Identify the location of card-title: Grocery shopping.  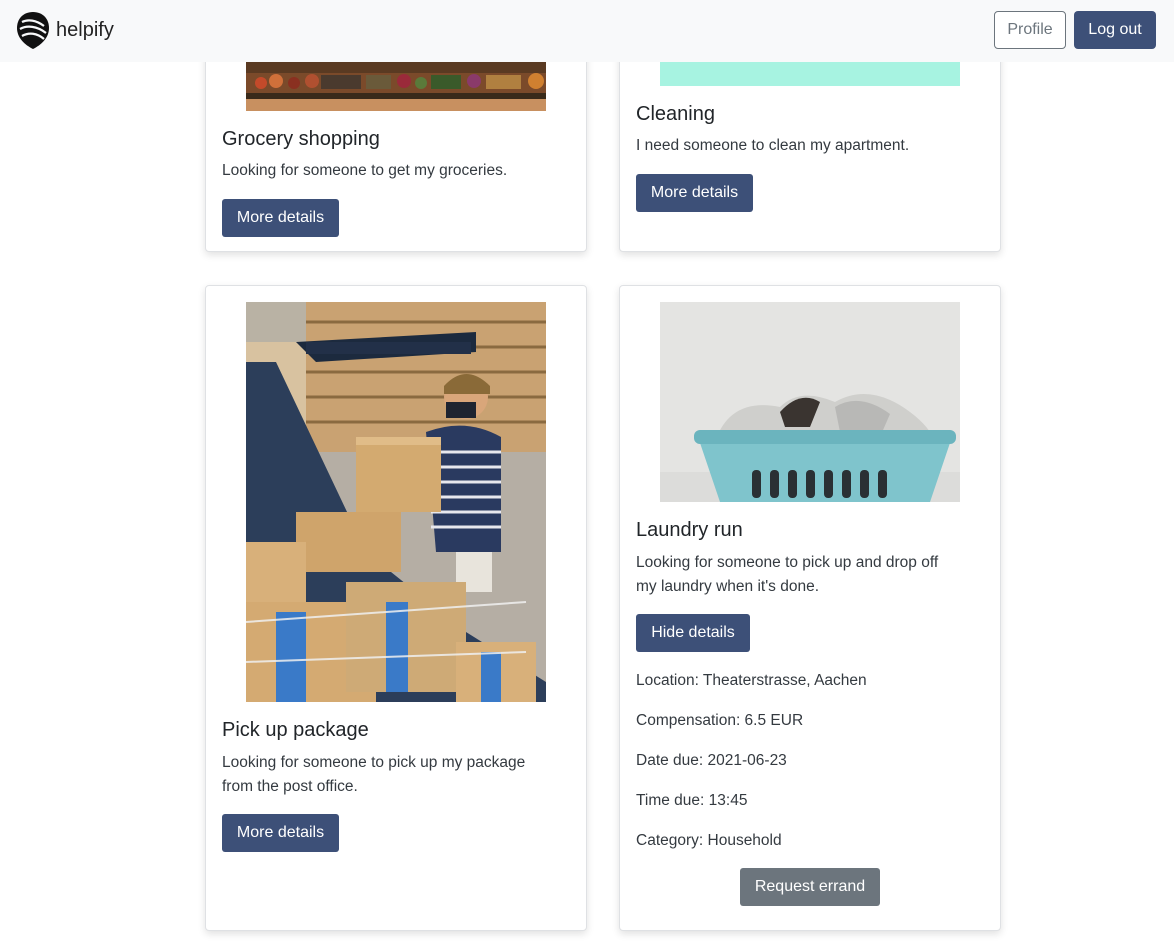
(301, 139).